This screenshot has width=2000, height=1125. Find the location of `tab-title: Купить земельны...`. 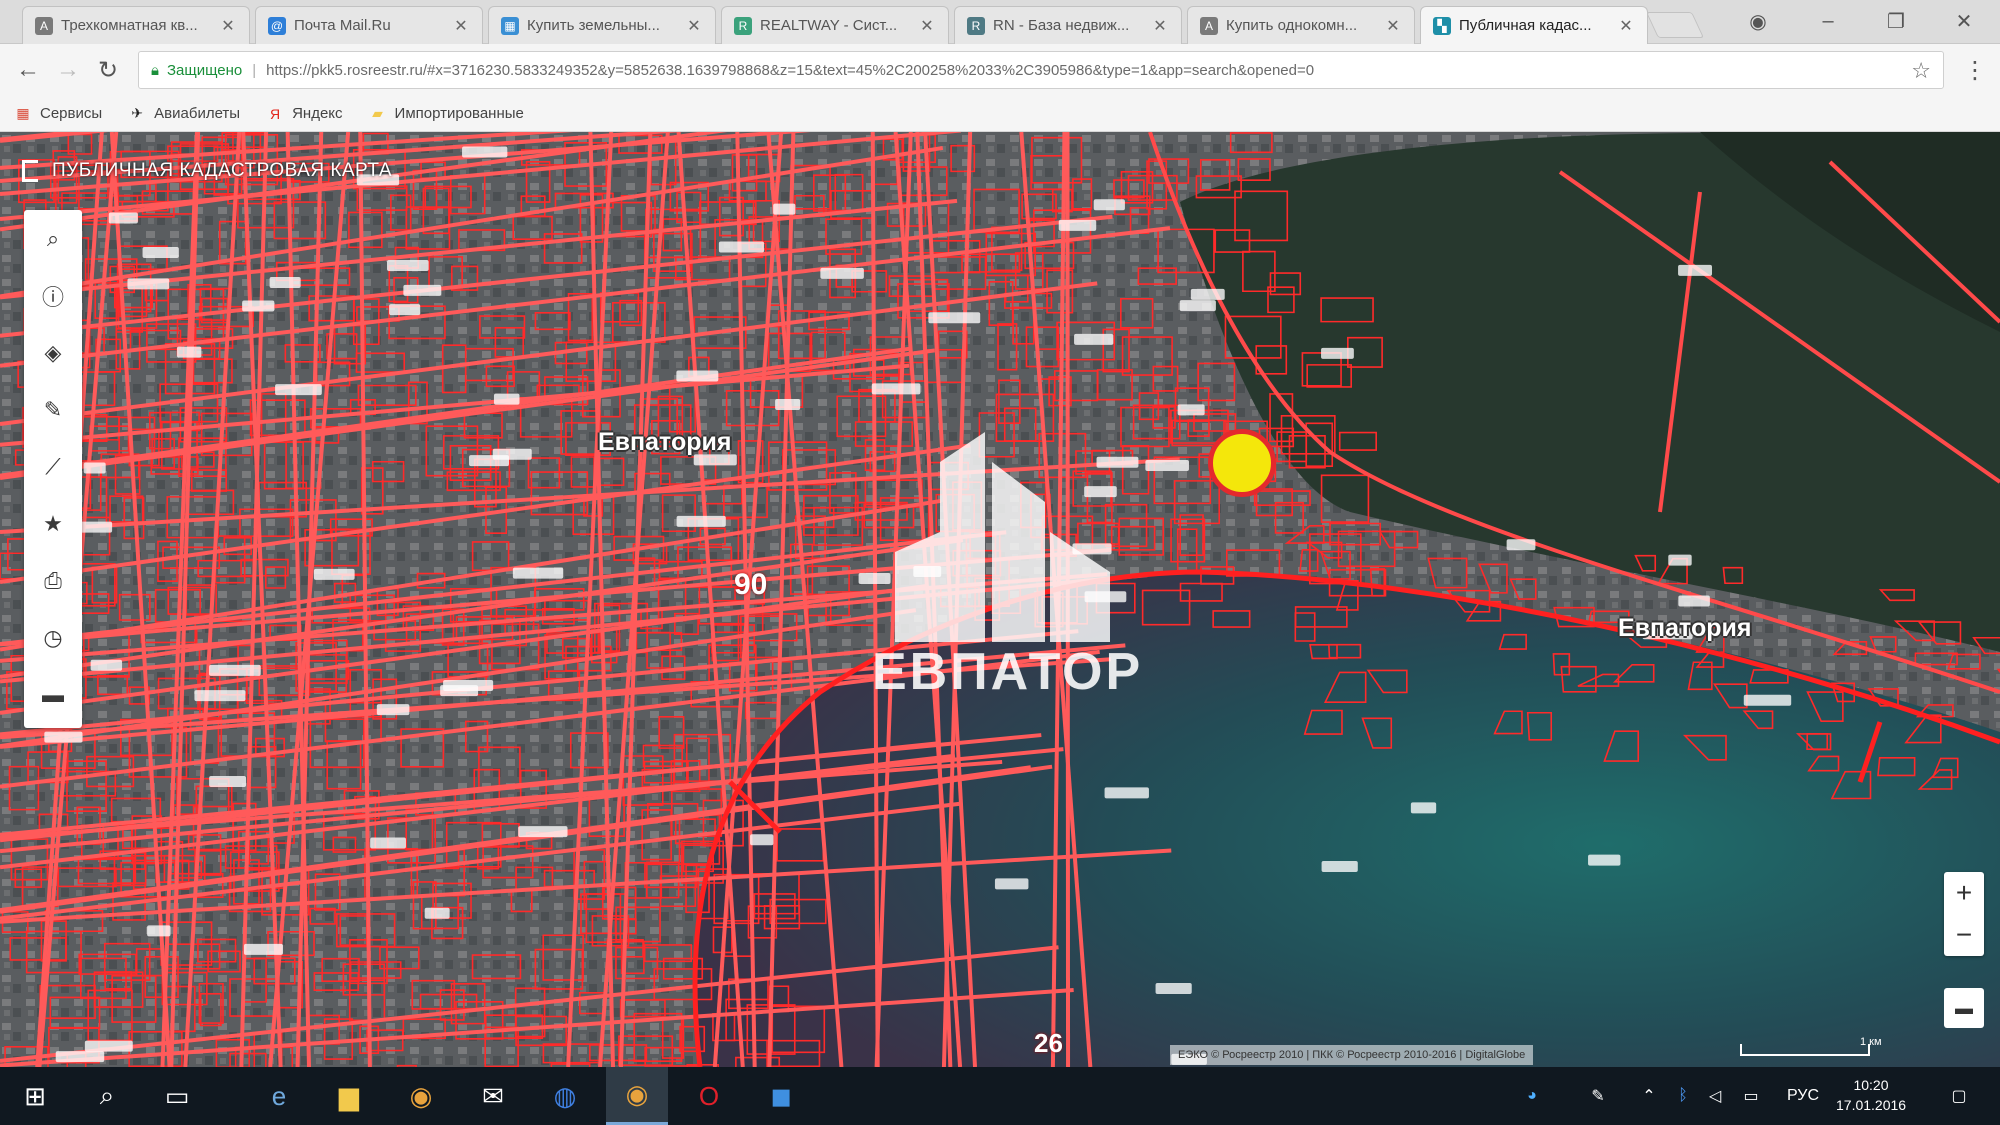

tab-title: Купить земельны... is located at coordinates (593, 25).